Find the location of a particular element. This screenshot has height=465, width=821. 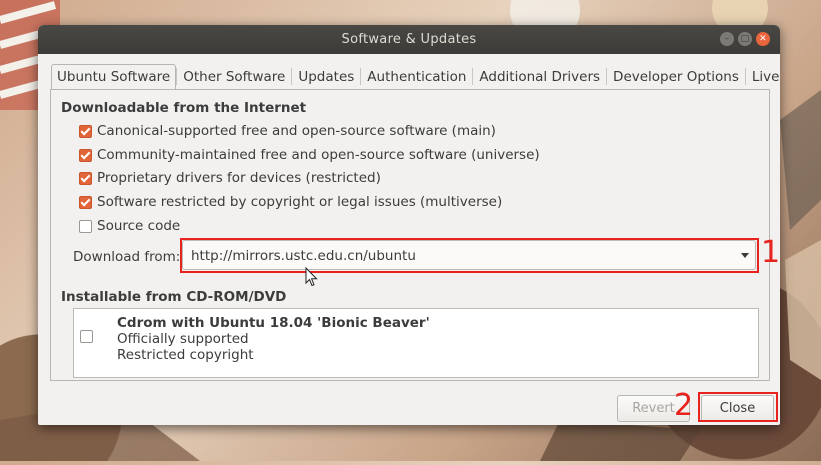

option-source-code: Source code is located at coordinates (129, 226).